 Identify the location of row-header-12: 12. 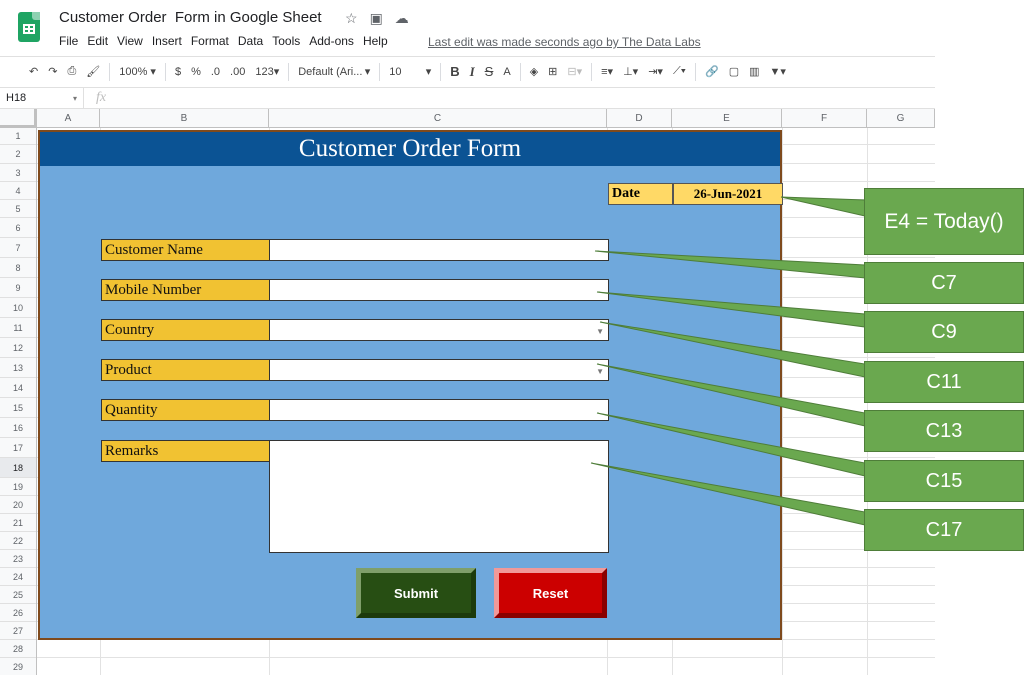
(18, 348).